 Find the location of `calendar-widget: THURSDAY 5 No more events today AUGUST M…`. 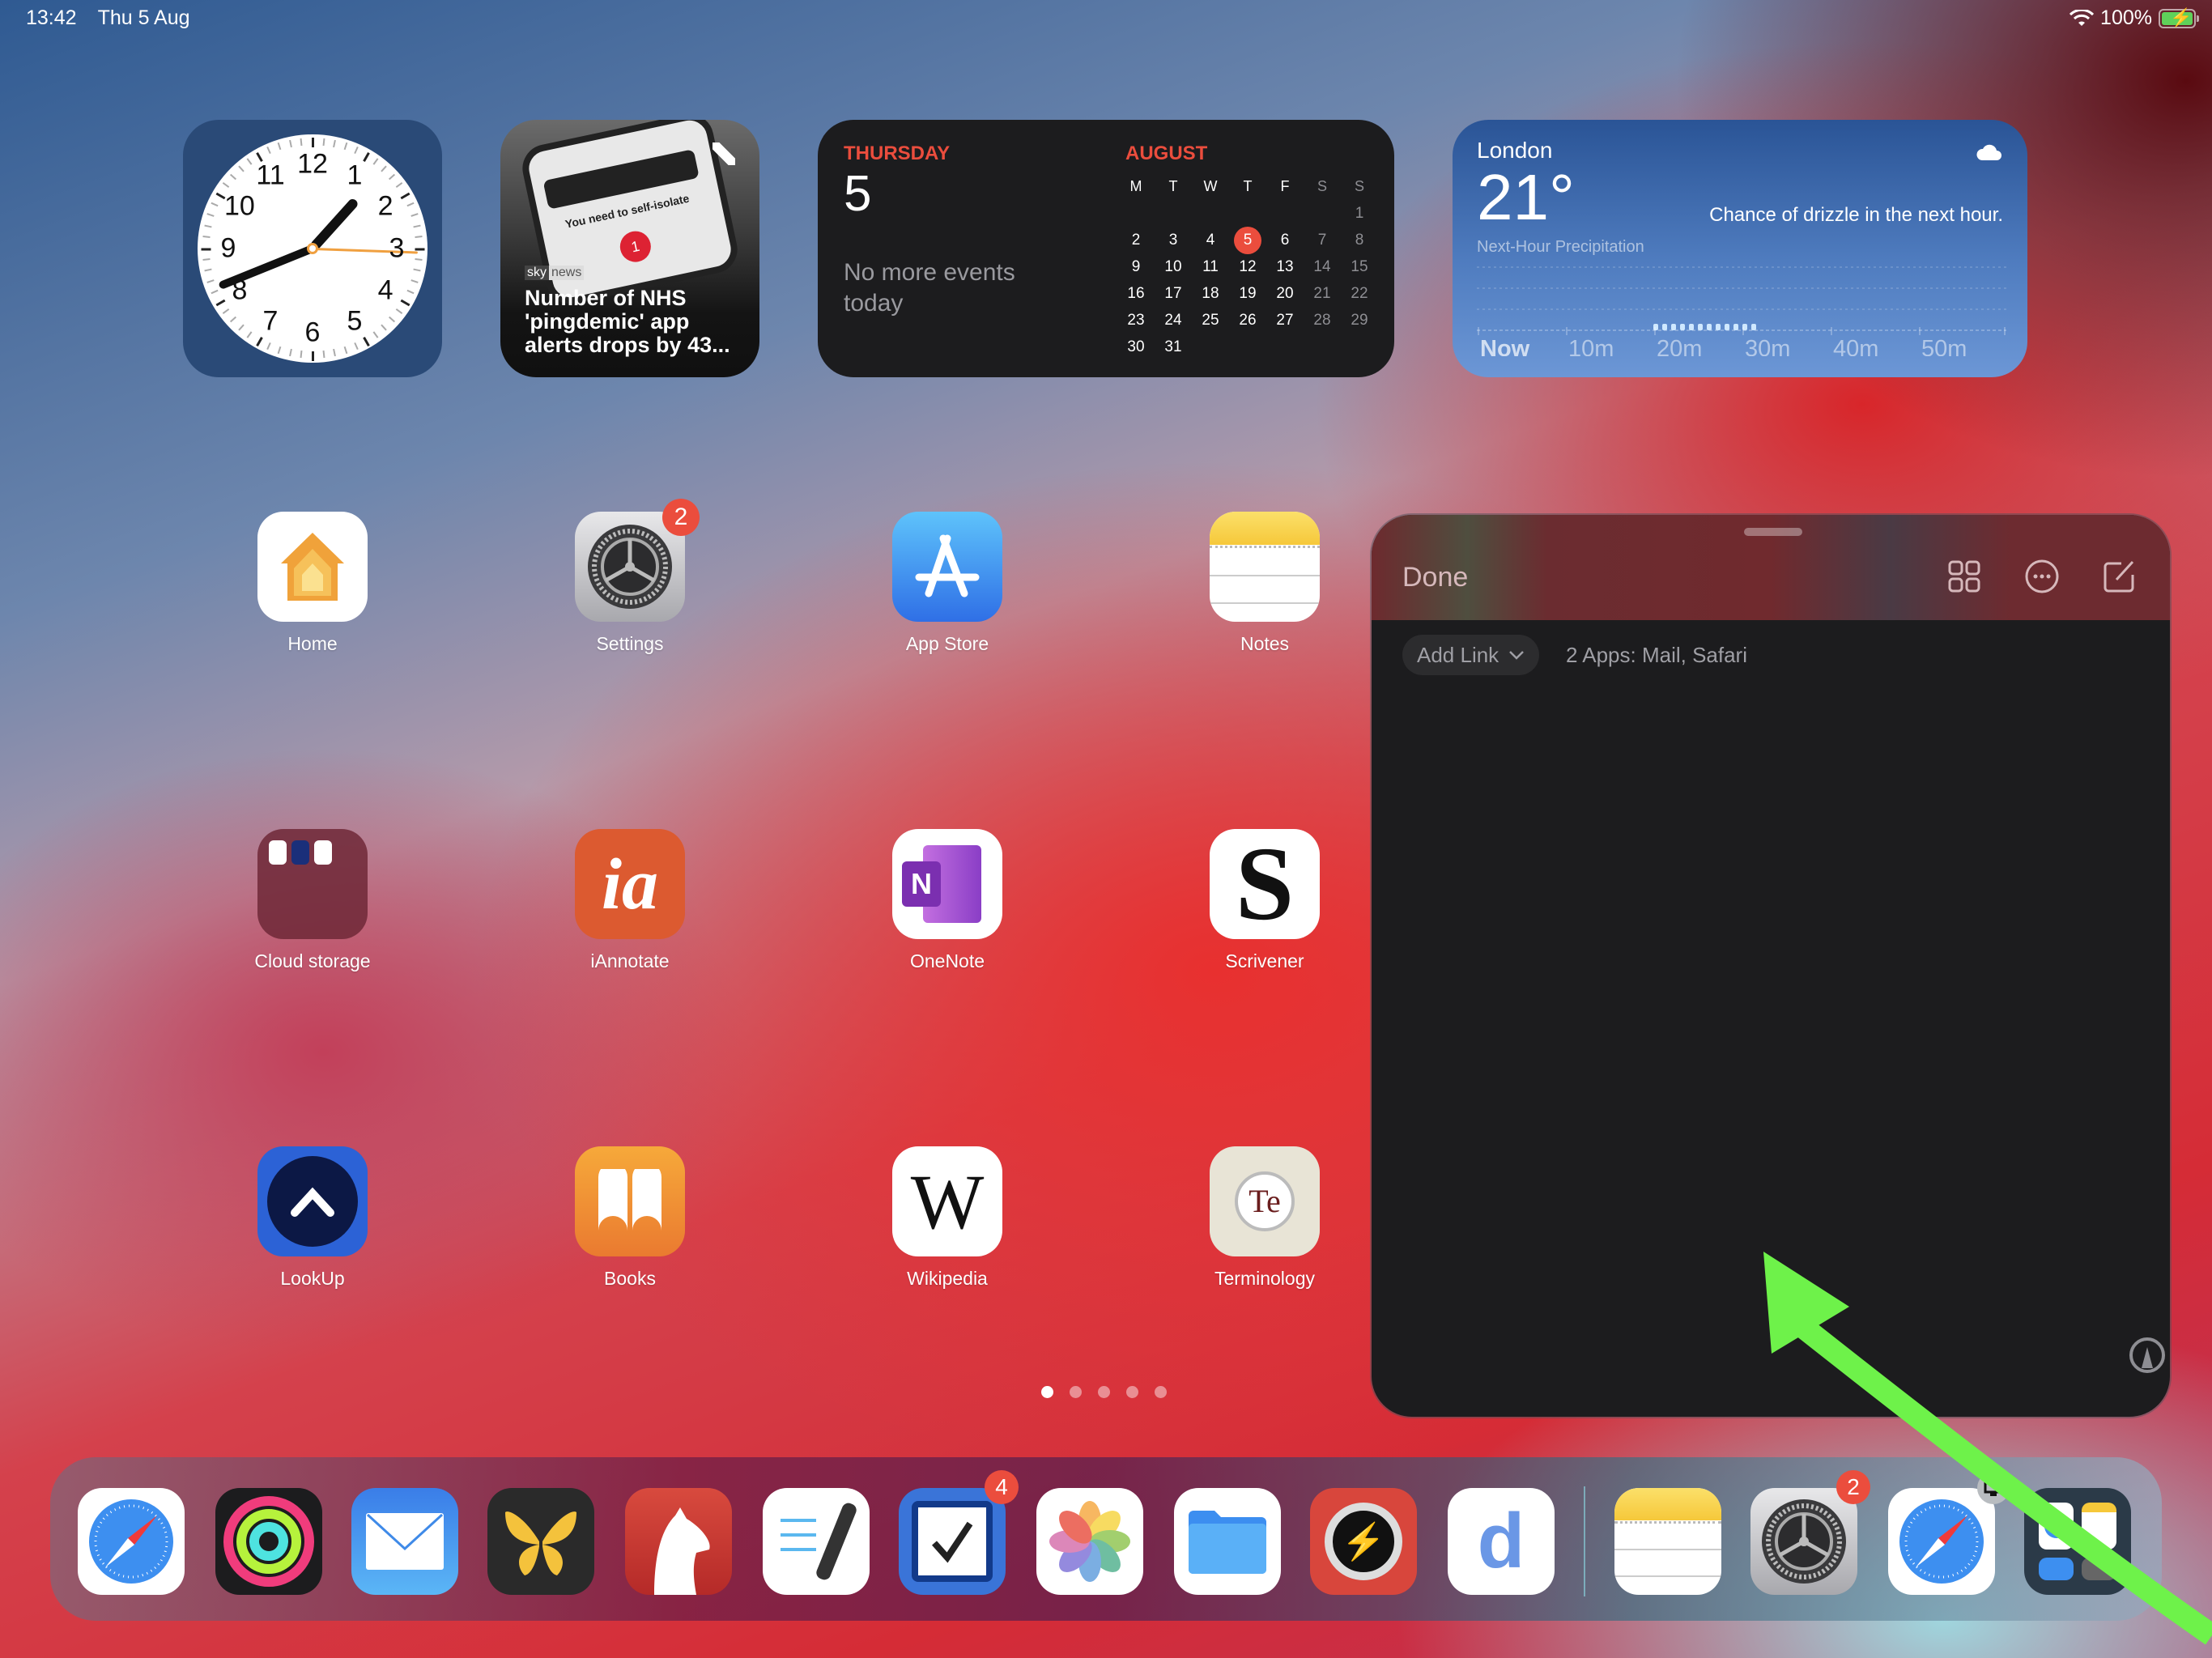

calendar-widget: THURSDAY 5 No more events today AUGUST M… is located at coordinates (1106, 248).